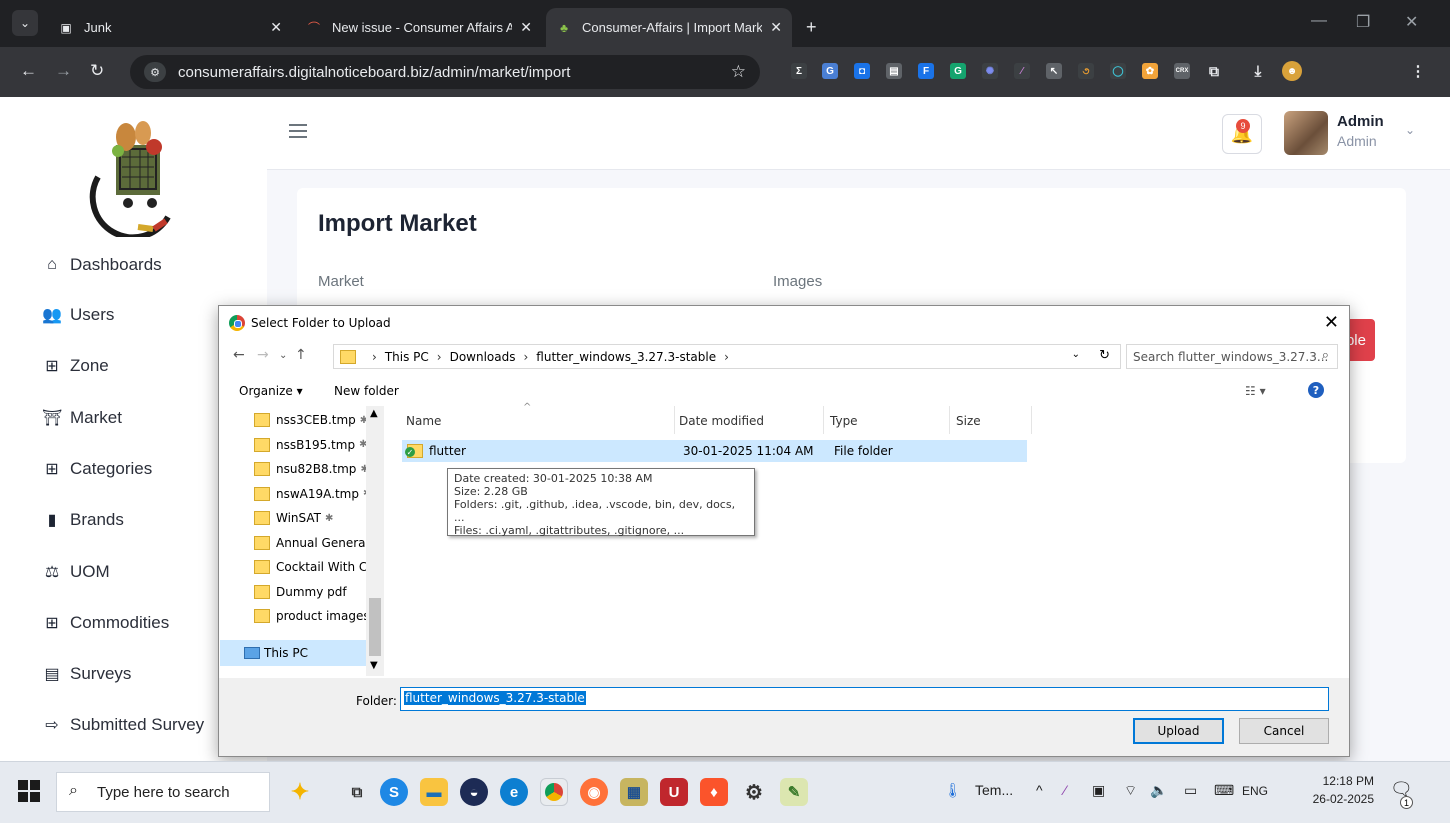 The width and height of the screenshot is (1450, 823). Describe the element at coordinates (310, 494) in the screenshot. I see `nav-item-folder: nswA19A.tmp✱` at that location.